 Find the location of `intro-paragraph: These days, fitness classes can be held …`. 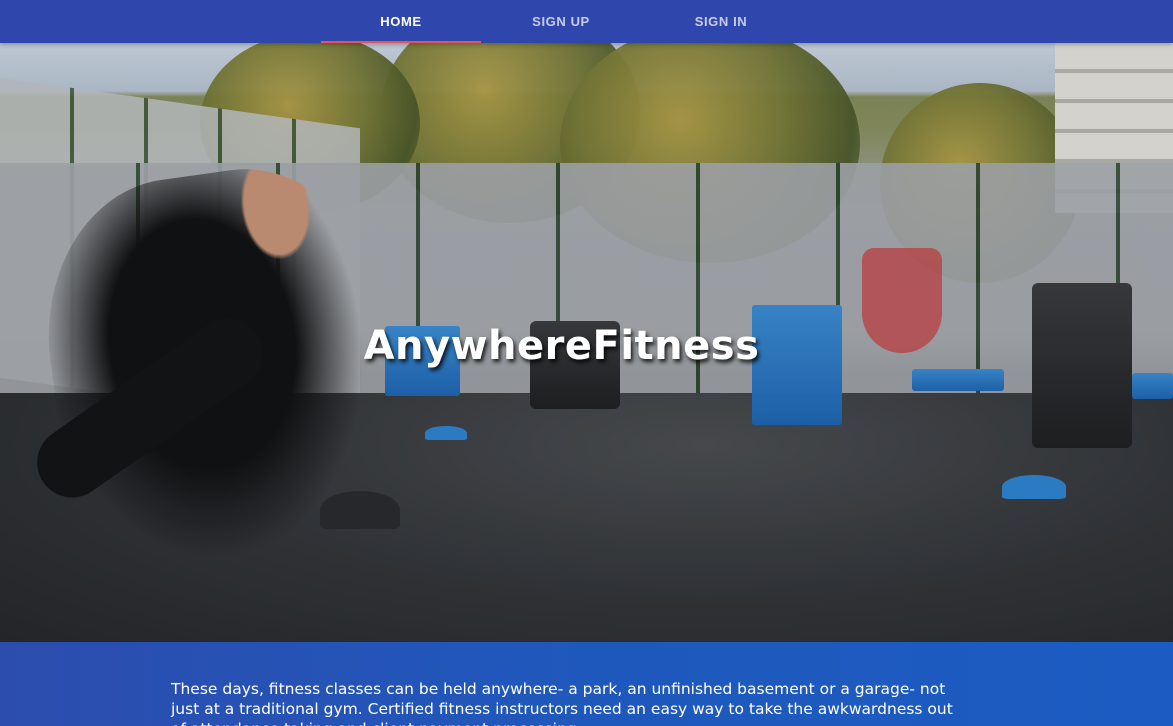

intro-paragraph: These days, fitness classes can be held … is located at coordinates (562, 703).